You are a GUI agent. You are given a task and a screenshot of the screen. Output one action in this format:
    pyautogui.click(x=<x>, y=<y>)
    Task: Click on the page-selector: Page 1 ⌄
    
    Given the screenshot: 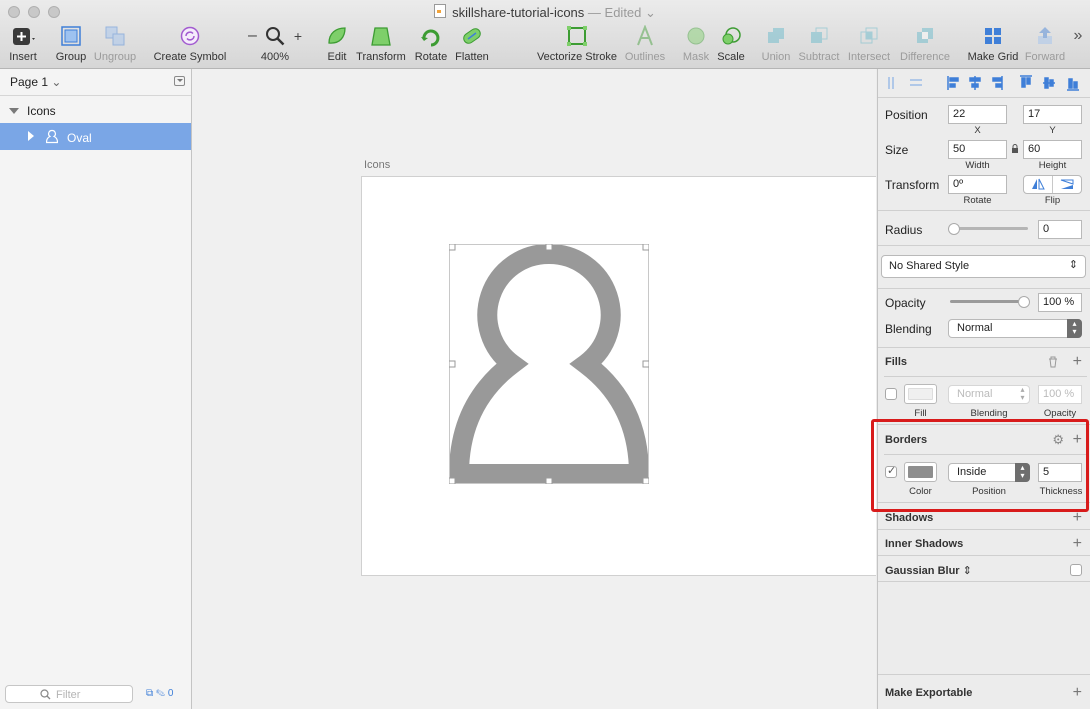 What is the action you would take?
    pyautogui.click(x=95, y=82)
    